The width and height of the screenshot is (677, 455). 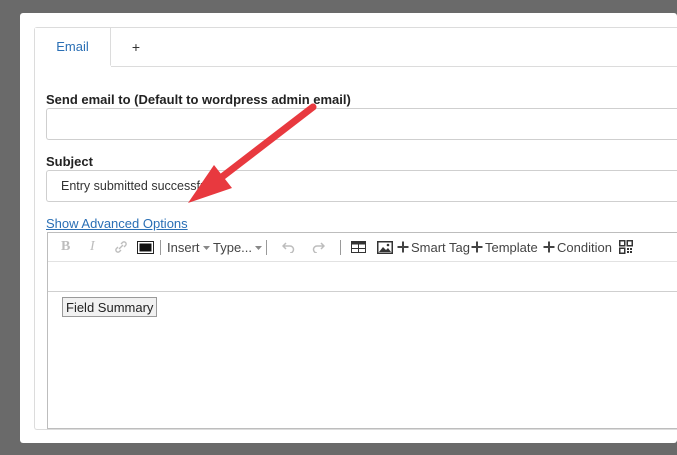 What do you see at coordinates (183, 247) in the screenshot?
I see `insert-label: Insert` at bounding box center [183, 247].